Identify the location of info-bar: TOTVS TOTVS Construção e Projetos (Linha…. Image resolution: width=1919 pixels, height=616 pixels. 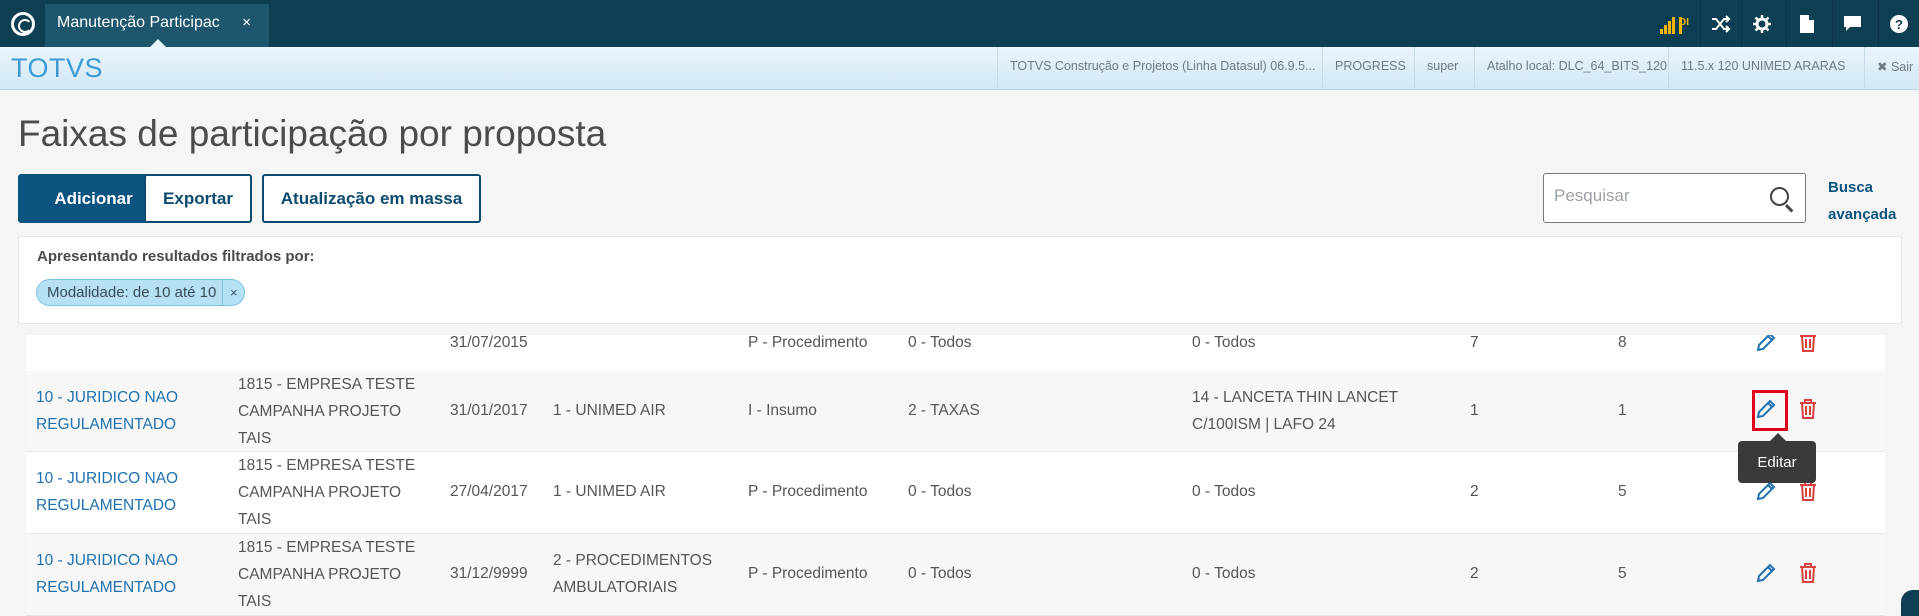
(959, 68).